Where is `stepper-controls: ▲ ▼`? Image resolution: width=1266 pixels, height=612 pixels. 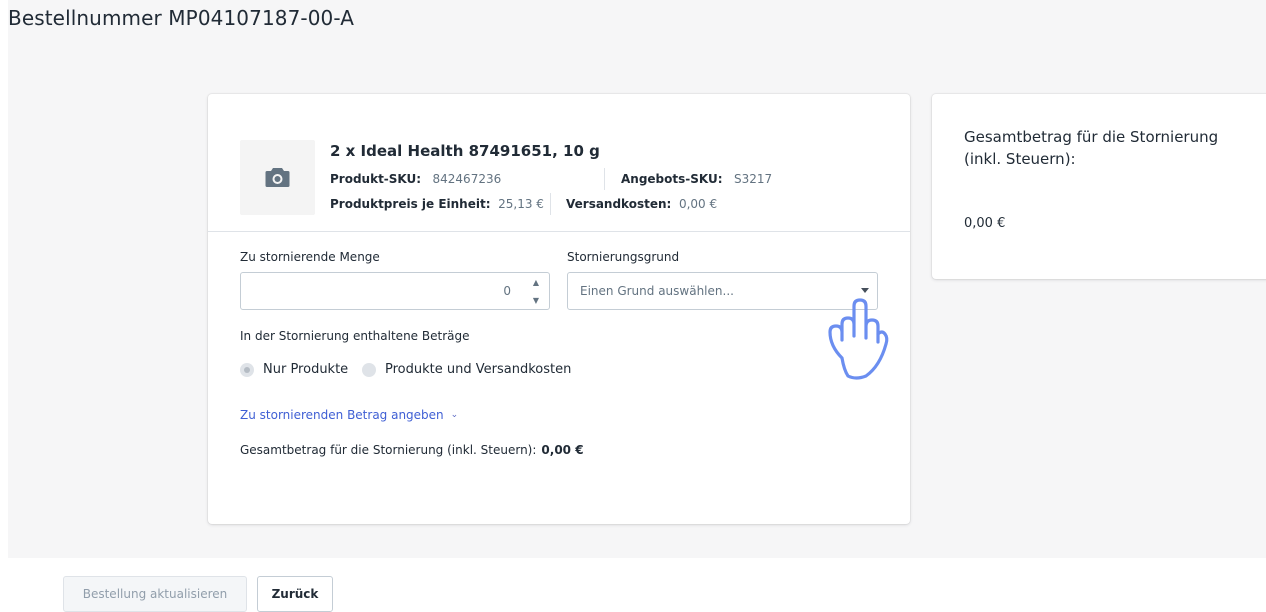
stepper-controls: ▲ ▼ is located at coordinates (536, 291).